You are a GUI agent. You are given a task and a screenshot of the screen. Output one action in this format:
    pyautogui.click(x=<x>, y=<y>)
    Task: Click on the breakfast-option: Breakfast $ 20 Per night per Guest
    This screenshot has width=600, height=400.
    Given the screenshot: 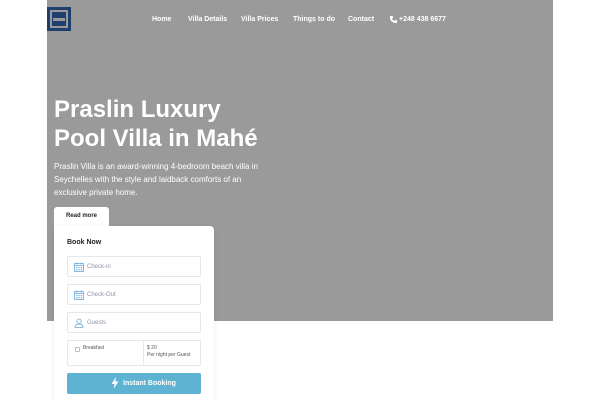 What is the action you would take?
    pyautogui.click(x=134, y=353)
    